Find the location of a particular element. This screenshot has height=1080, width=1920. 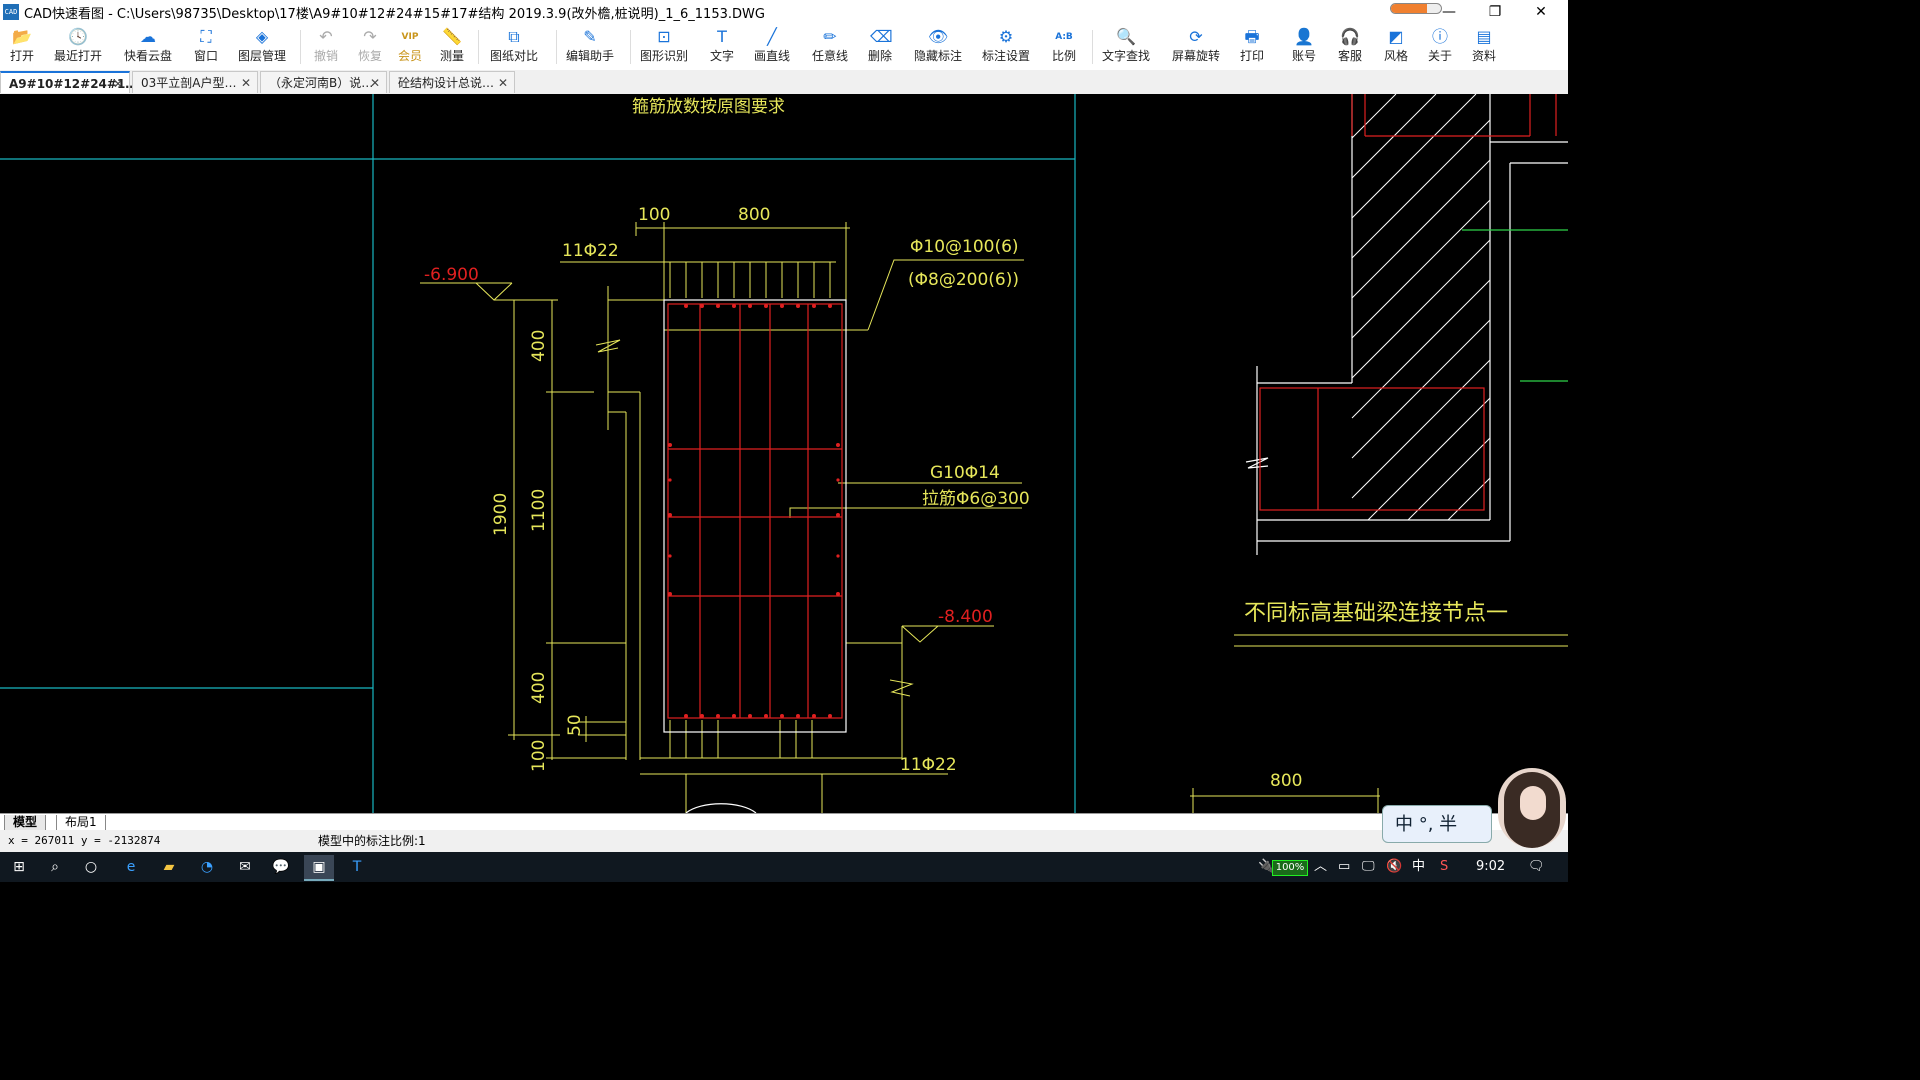

edge-browser-icon: e is located at coordinates (131, 867).